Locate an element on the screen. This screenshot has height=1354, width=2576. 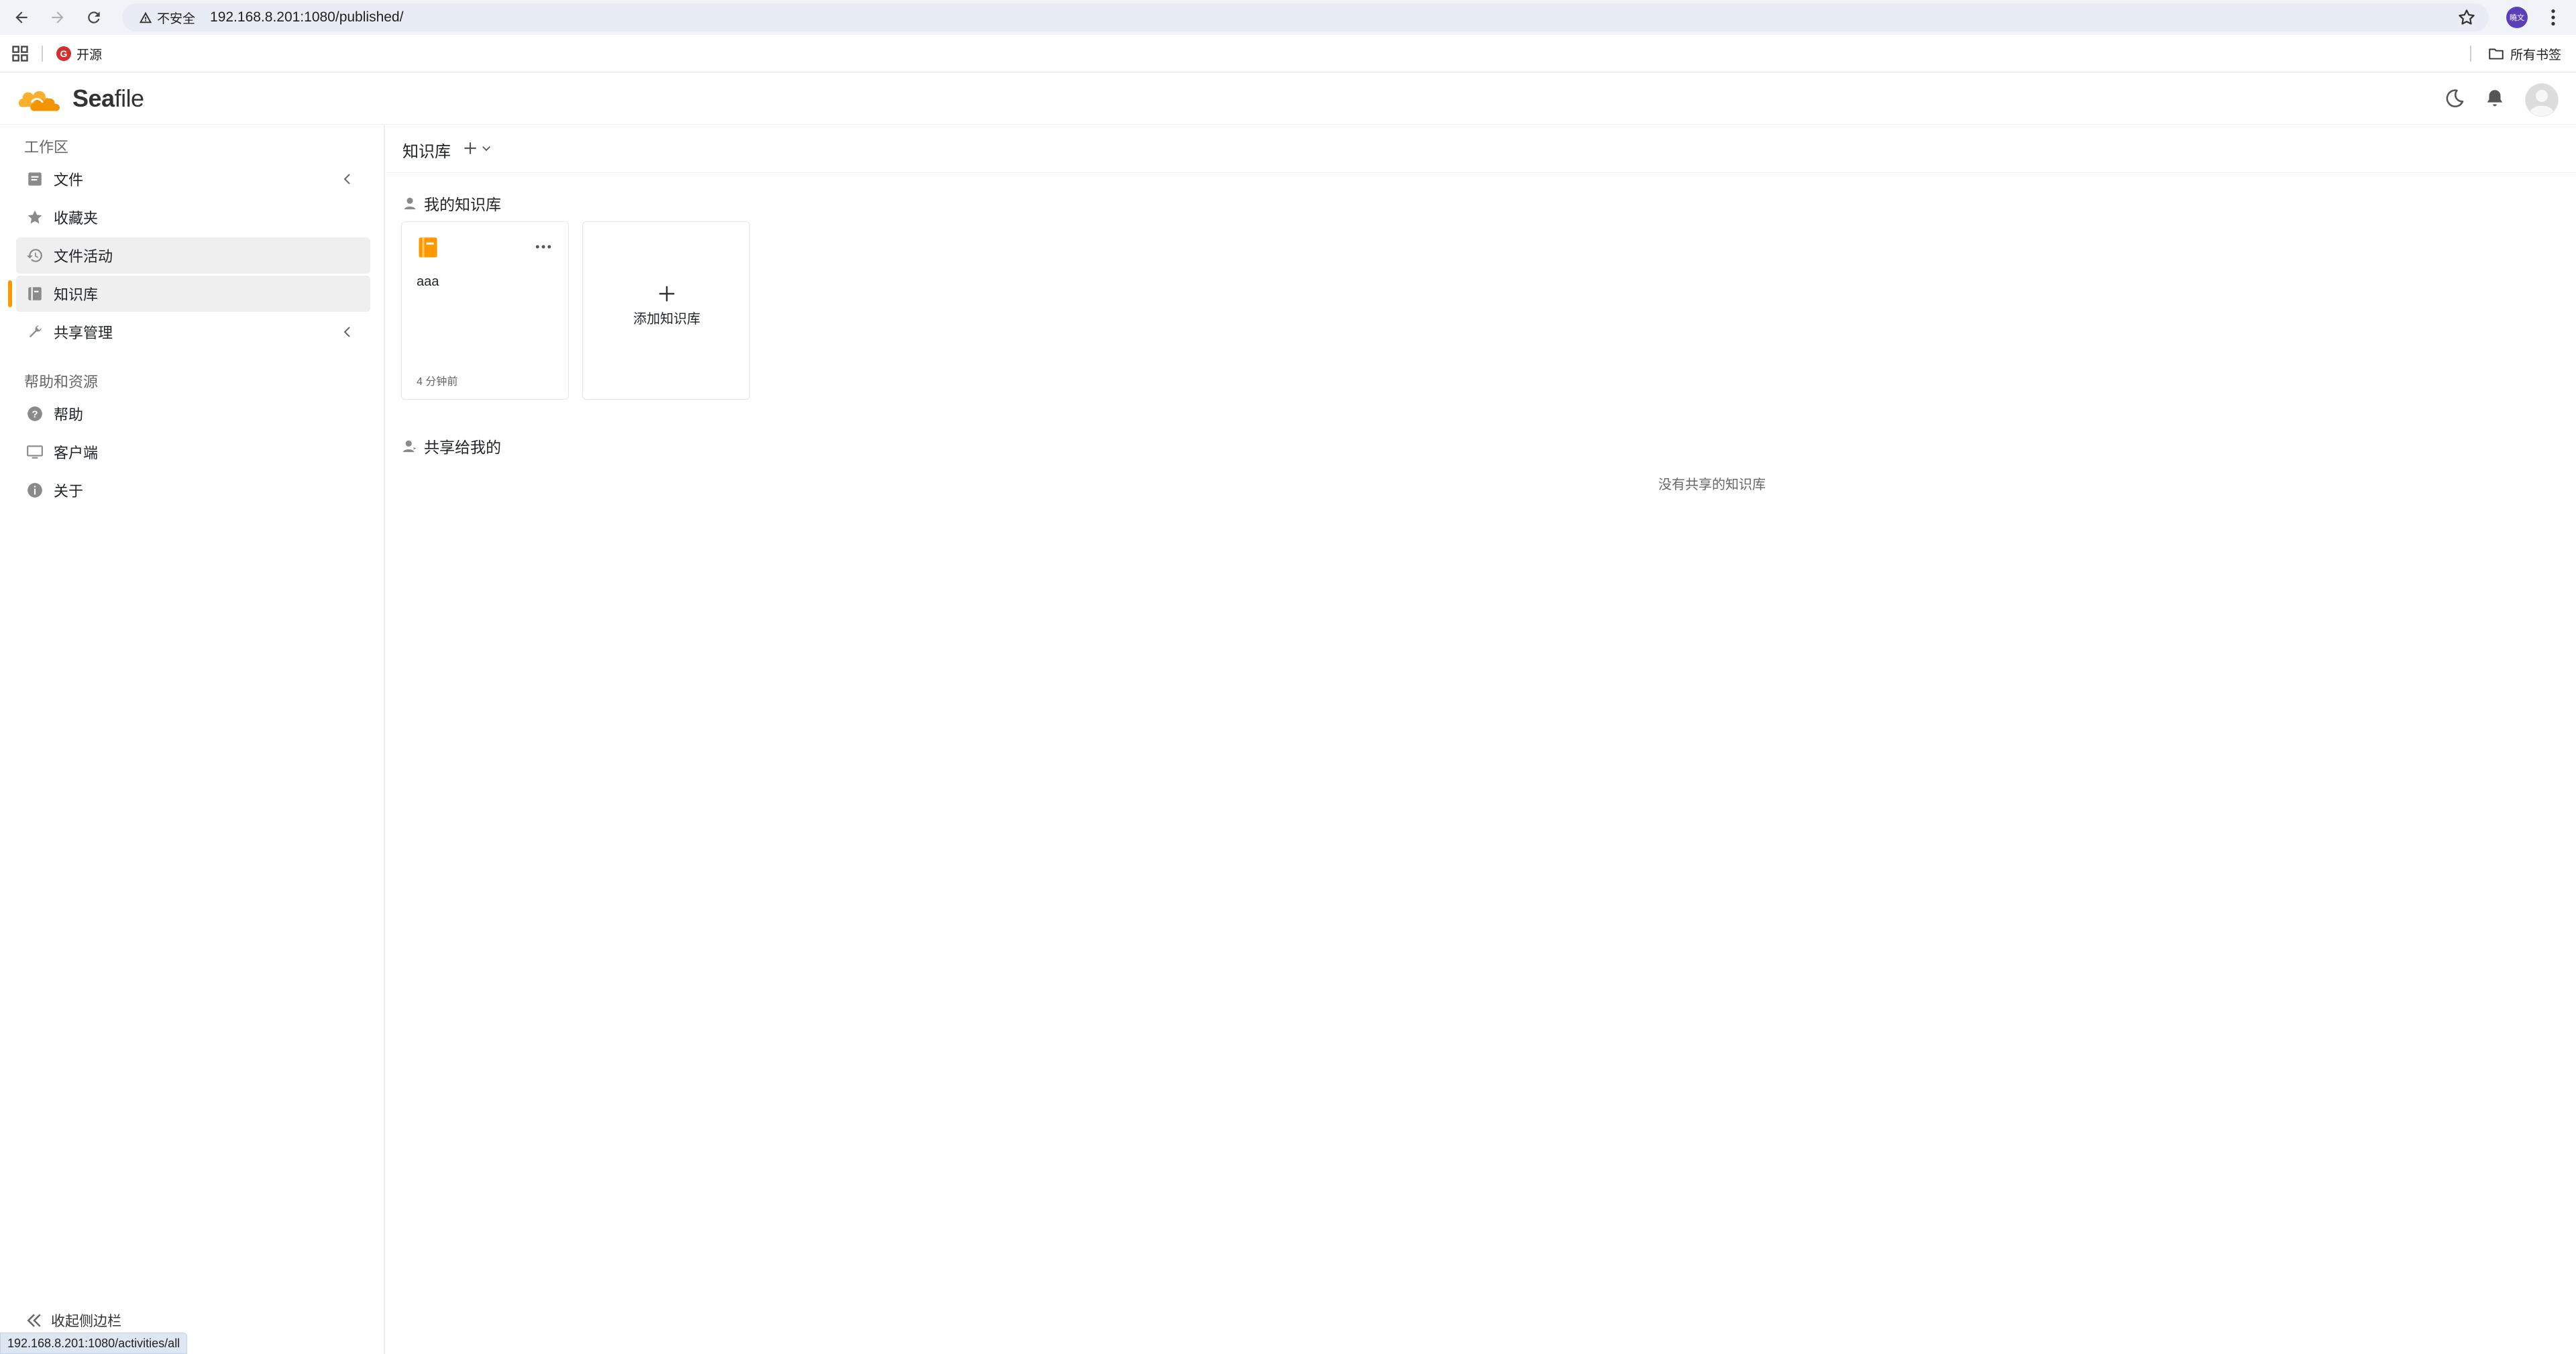
warning-icon is located at coordinates (145, 17).